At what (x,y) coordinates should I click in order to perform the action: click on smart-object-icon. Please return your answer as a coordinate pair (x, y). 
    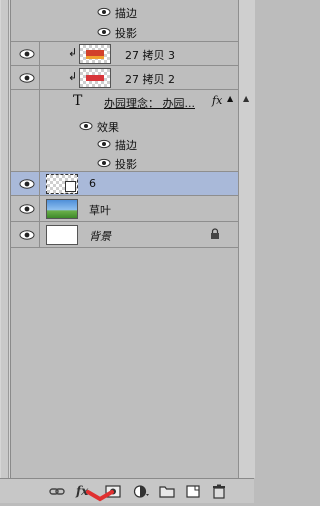
    Looking at the image, I should click on (70, 186).